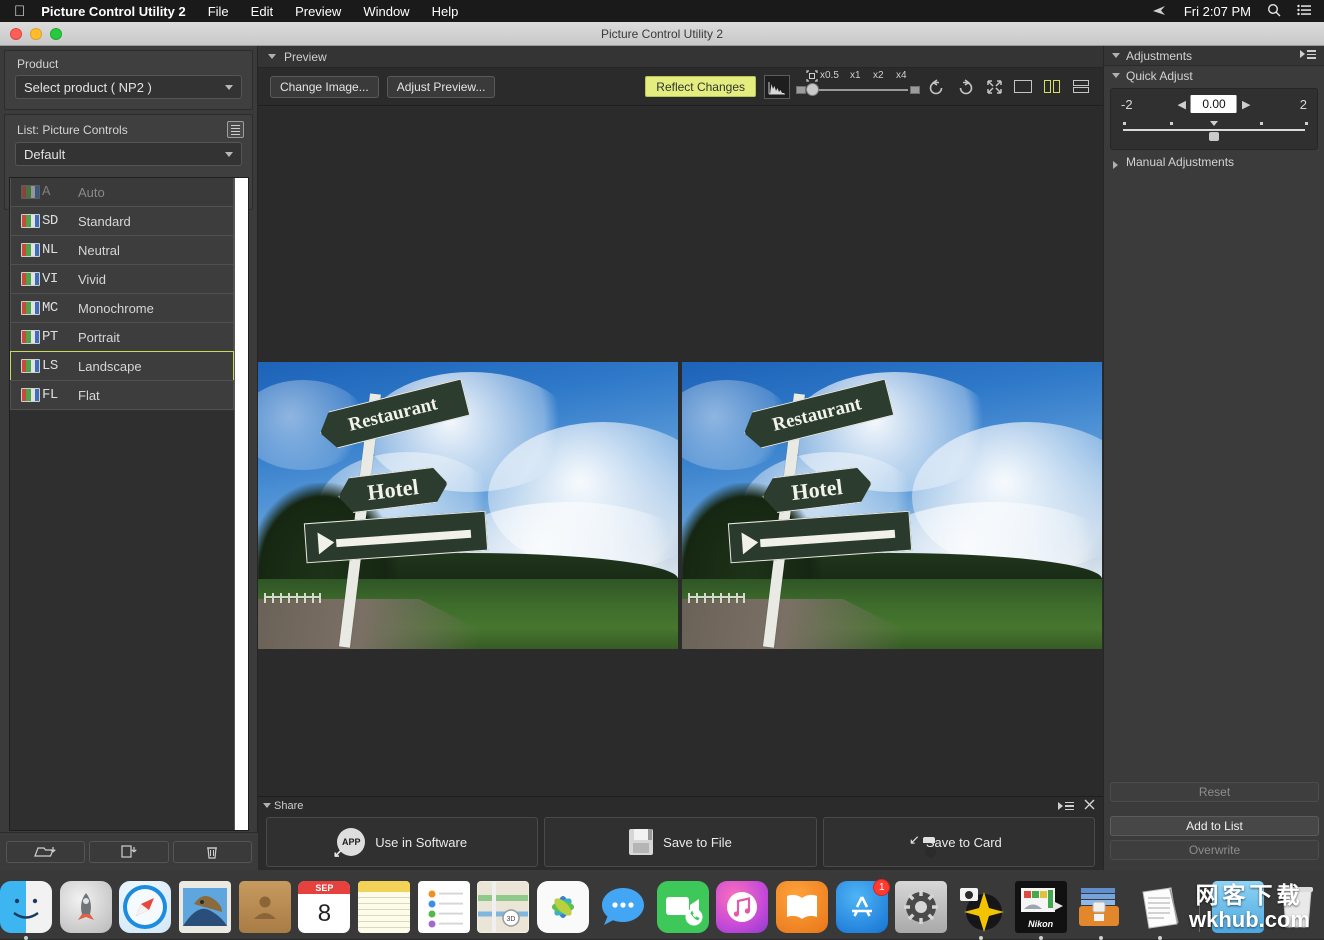 This screenshot has height=940, width=1324. I want to click on menu-window: Window, so click(386, 11).